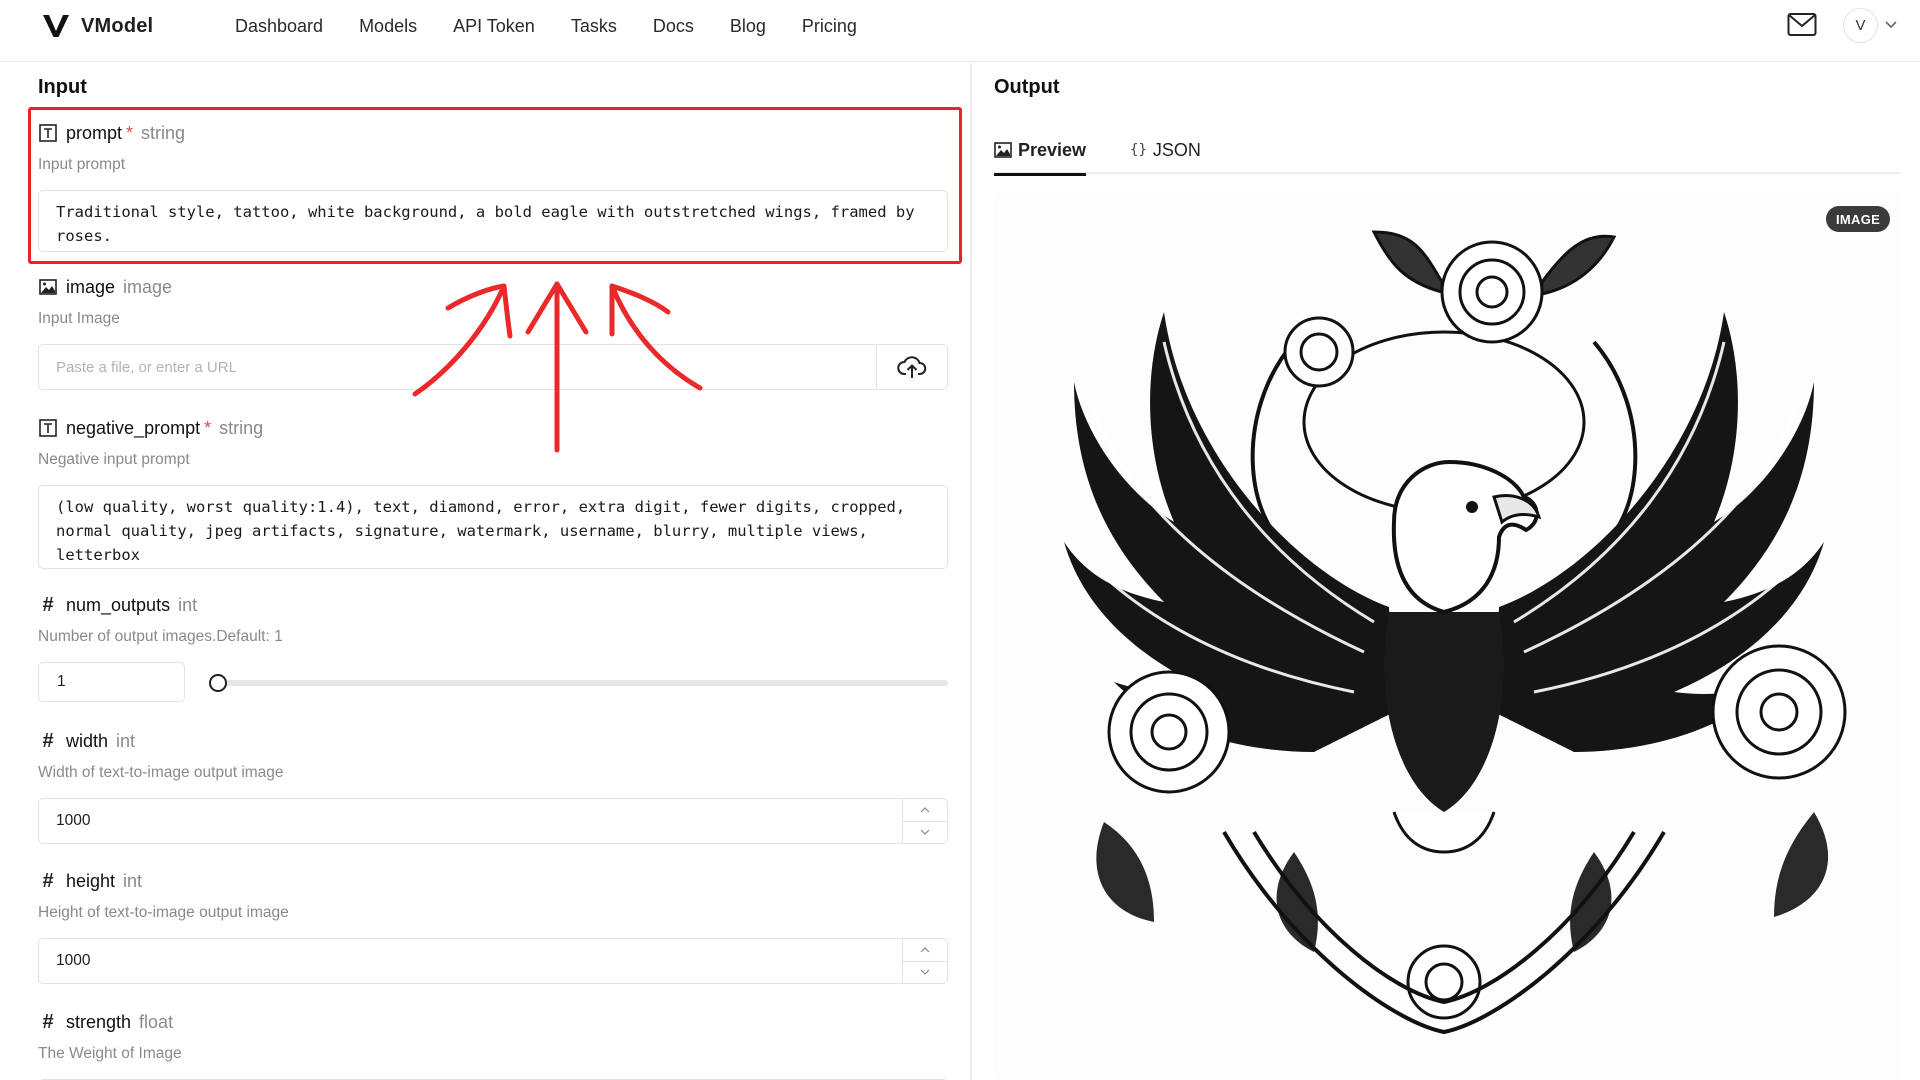 Image resolution: width=1920 pixels, height=1080 pixels. Describe the element at coordinates (829, 26) in the screenshot. I see `nav-pricing: Pricing` at that location.